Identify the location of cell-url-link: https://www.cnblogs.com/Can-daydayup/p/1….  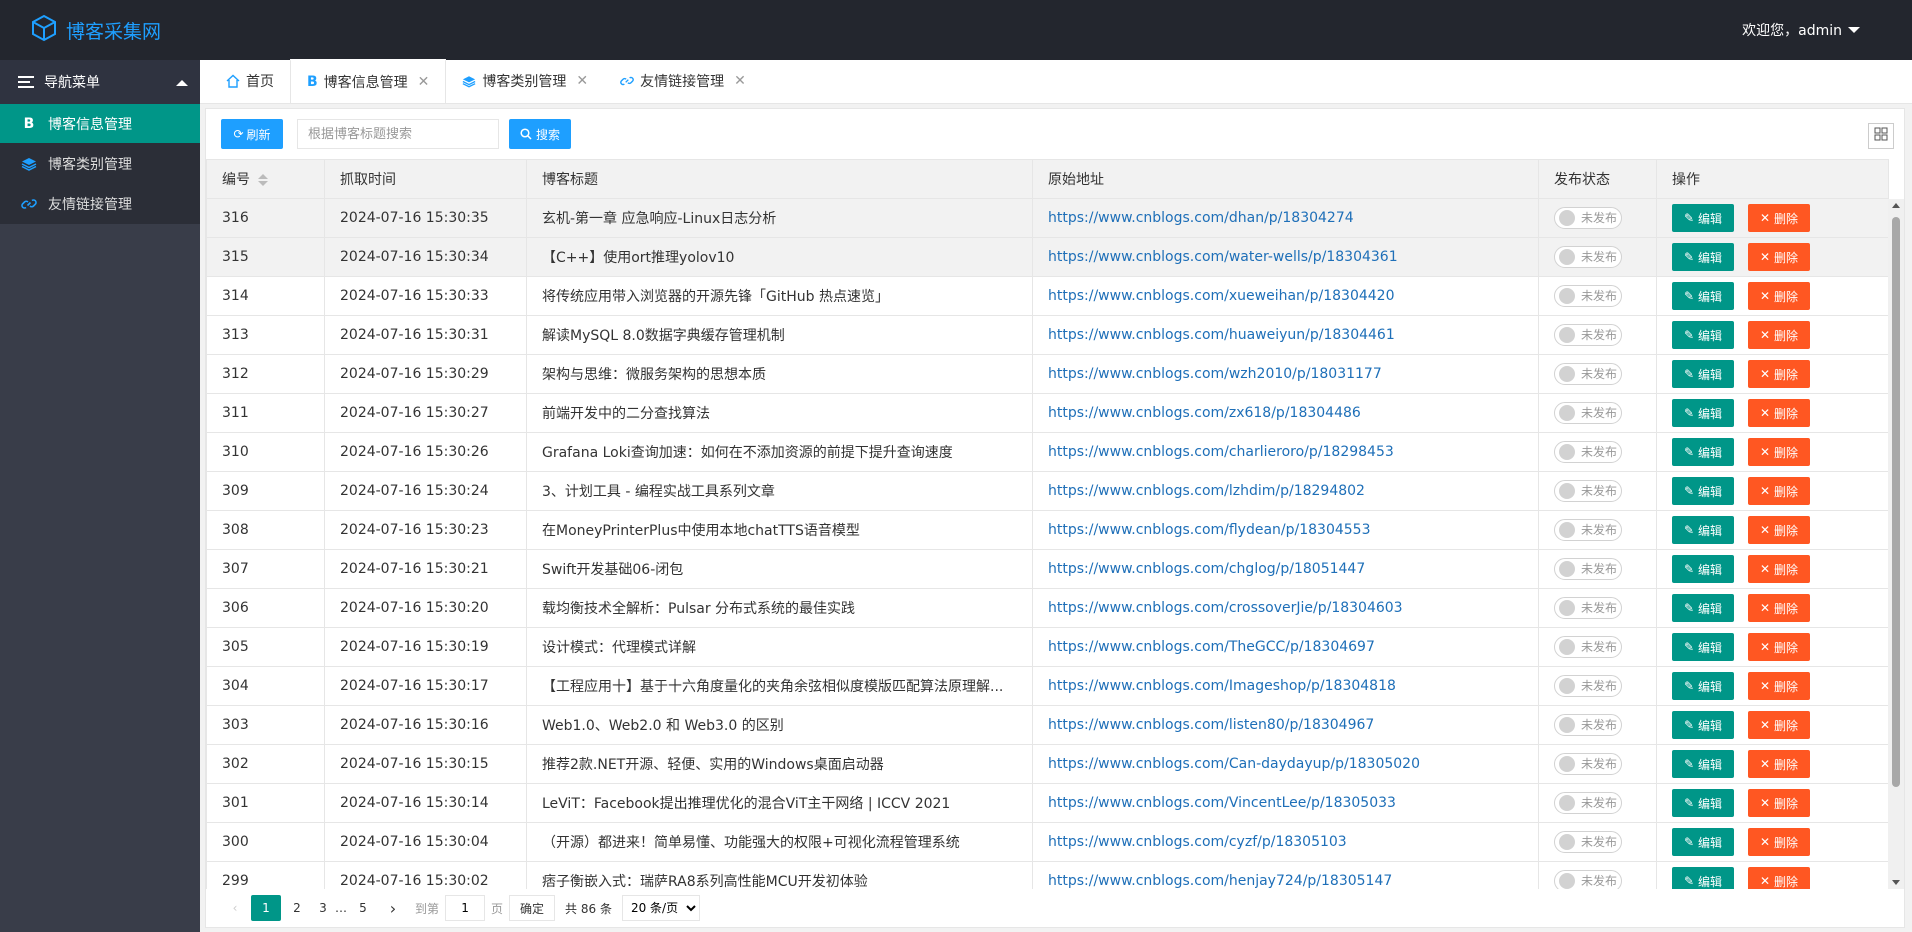
(1285, 764).